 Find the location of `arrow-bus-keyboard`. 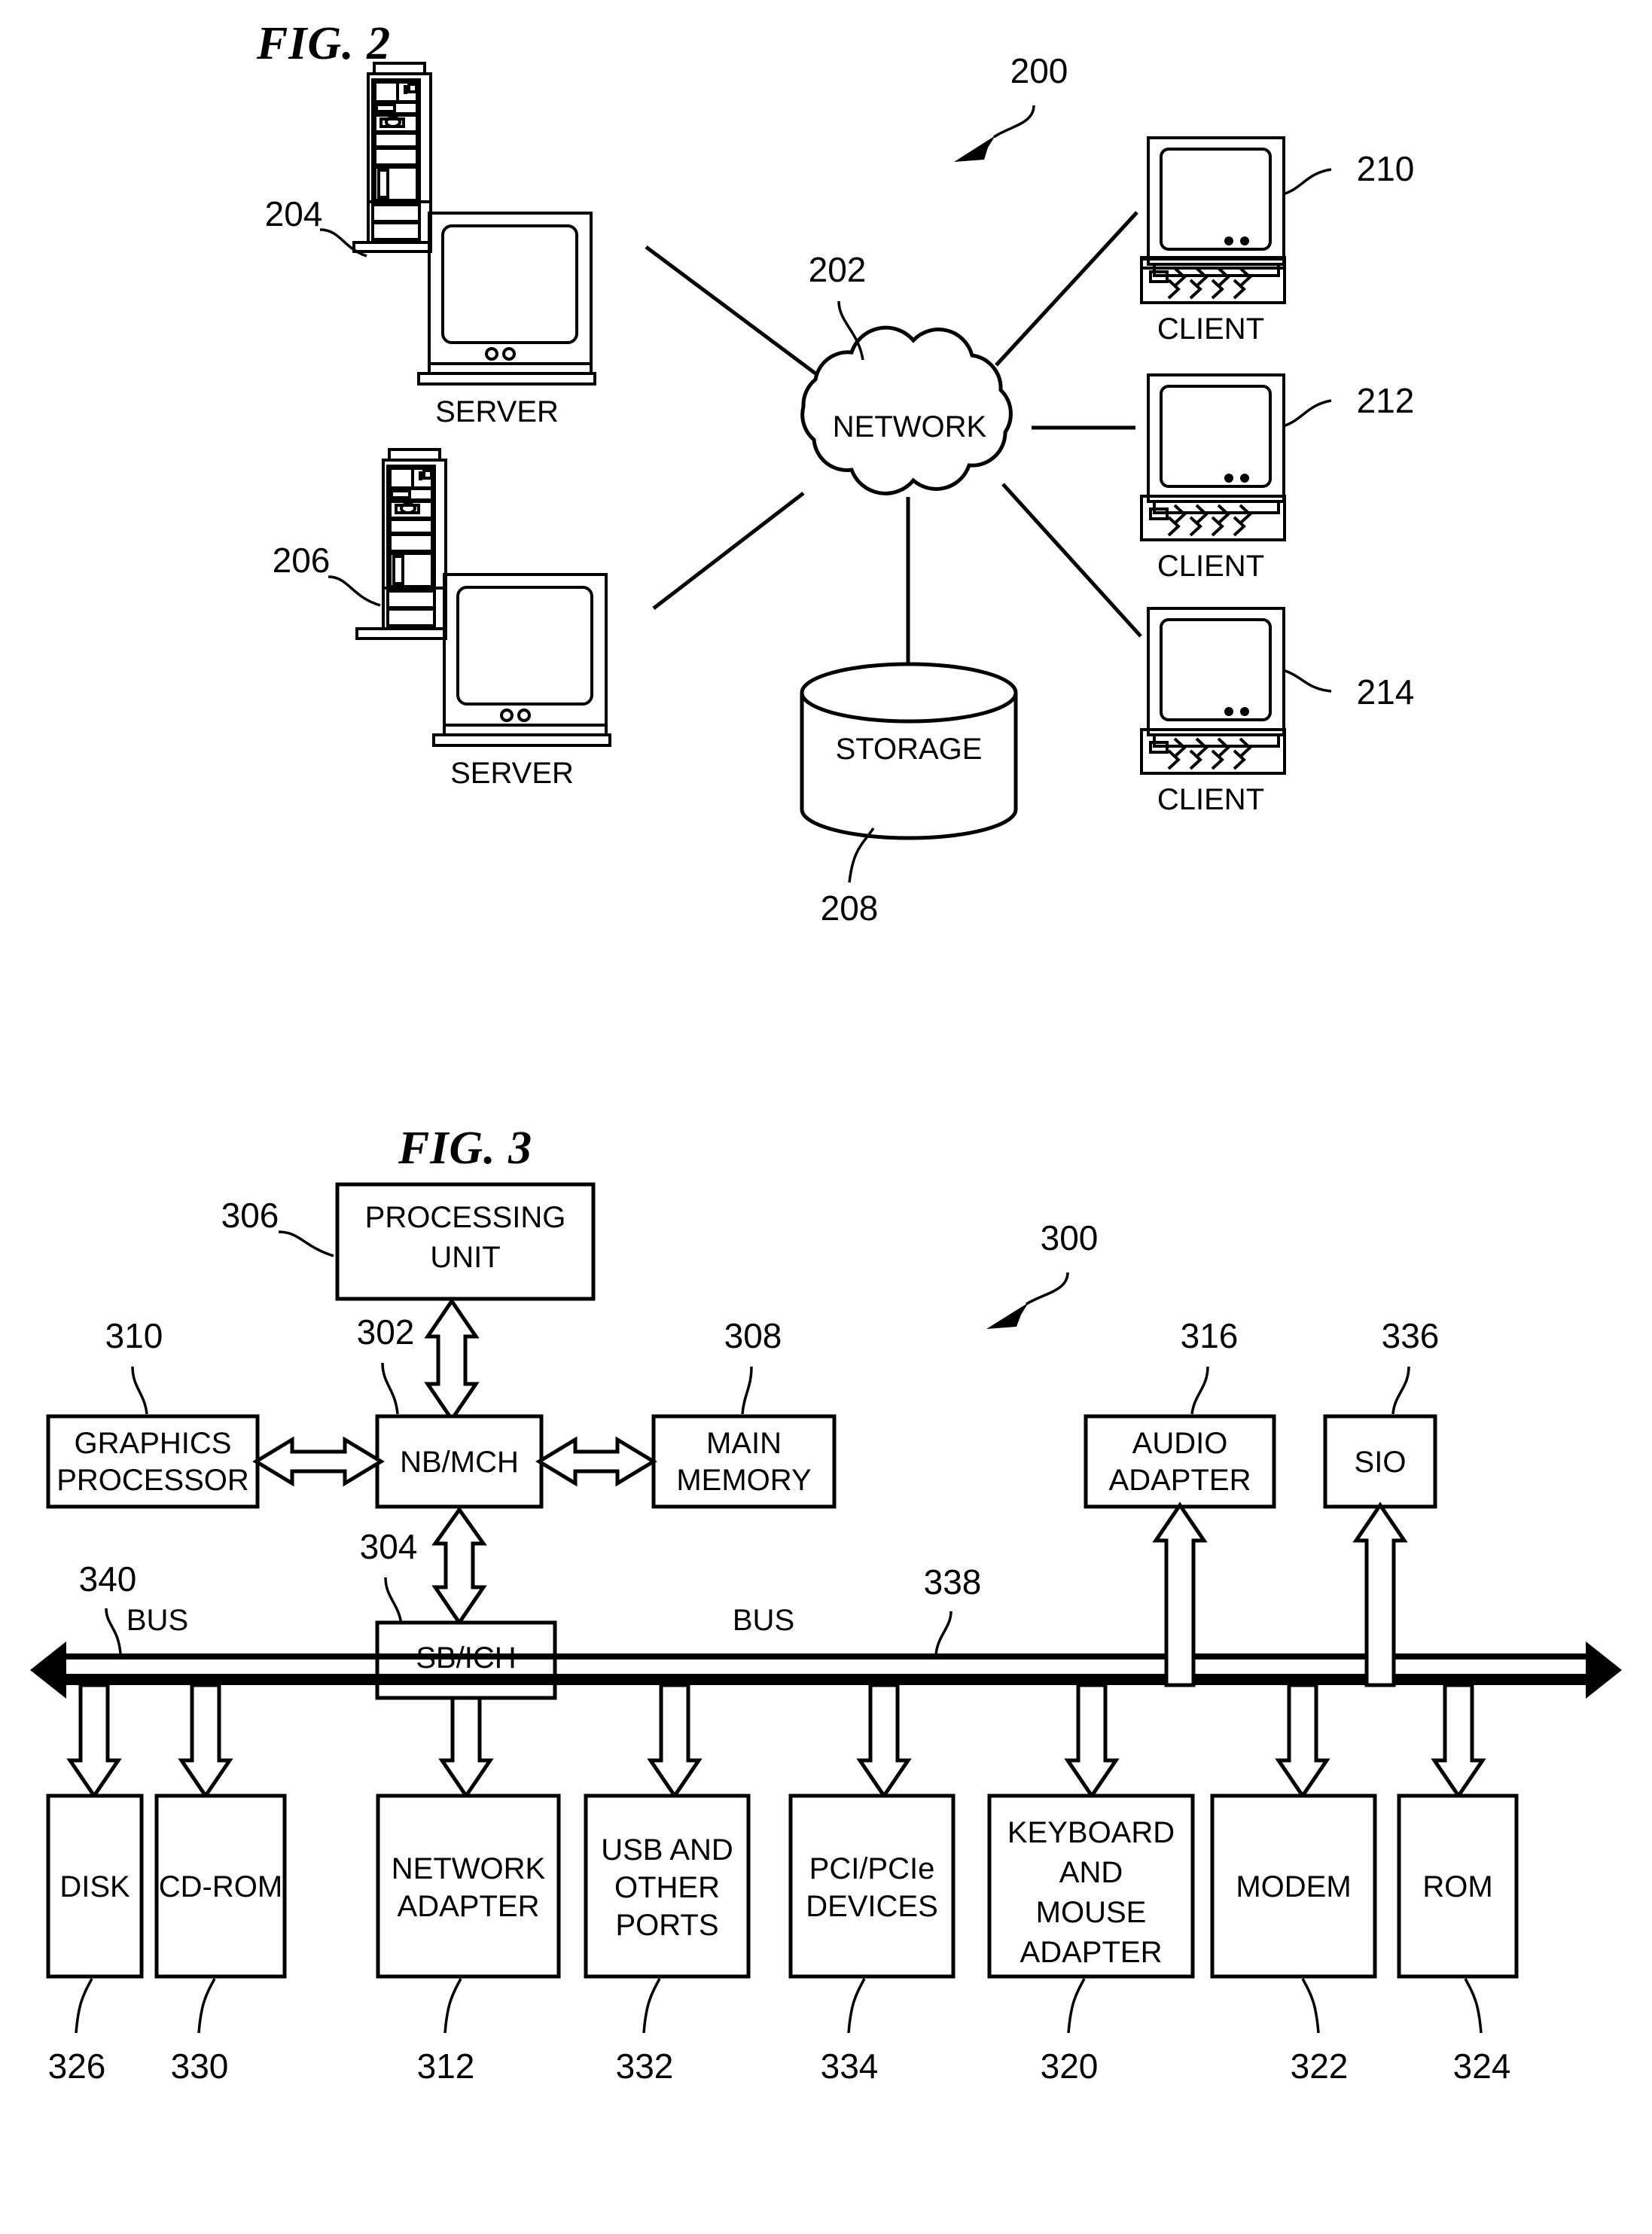

arrow-bus-keyboard is located at coordinates (1092, 1742).